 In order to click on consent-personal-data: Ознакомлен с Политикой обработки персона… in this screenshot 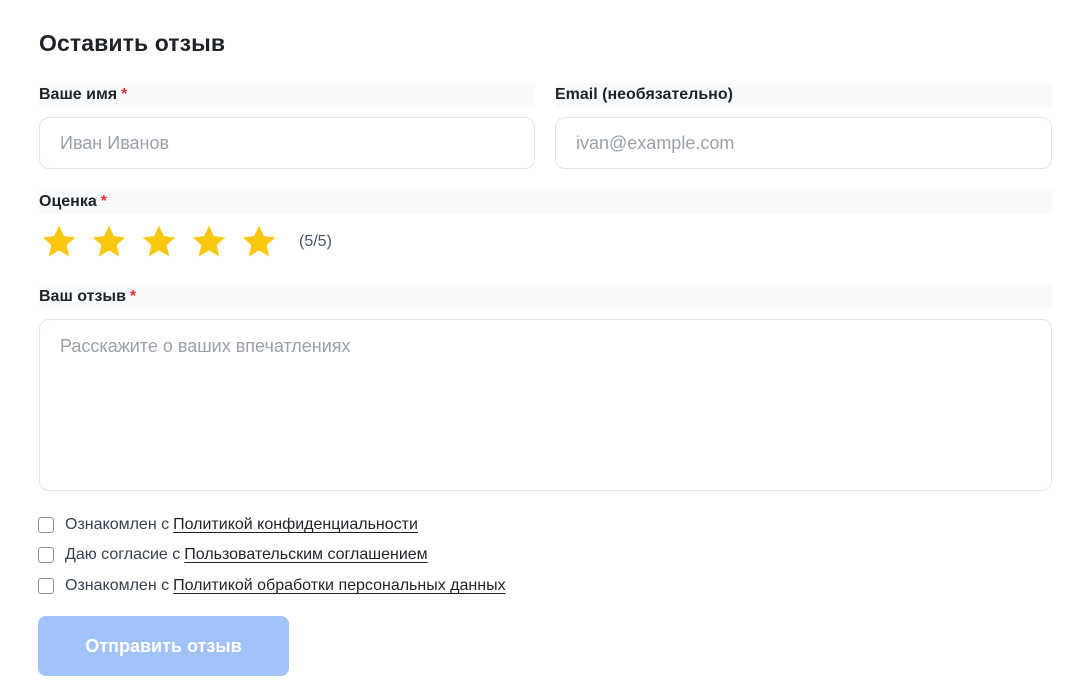, I will do `click(272, 586)`.